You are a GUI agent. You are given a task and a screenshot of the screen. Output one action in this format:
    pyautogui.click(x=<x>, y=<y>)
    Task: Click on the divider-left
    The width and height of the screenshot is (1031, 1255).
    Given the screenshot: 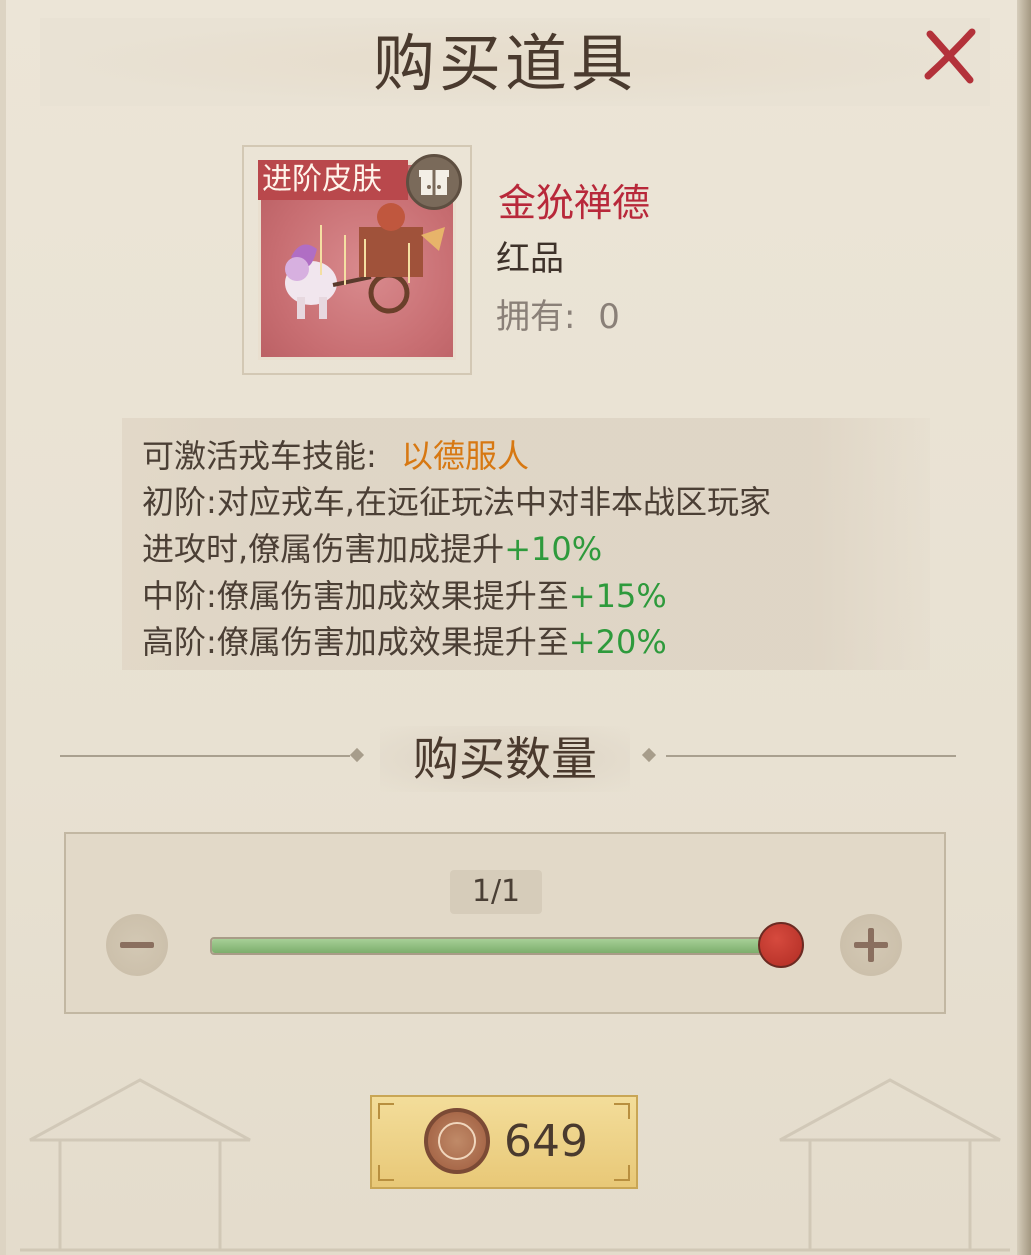 What is the action you would take?
    pyautogui.click(x=205, y=756)
    